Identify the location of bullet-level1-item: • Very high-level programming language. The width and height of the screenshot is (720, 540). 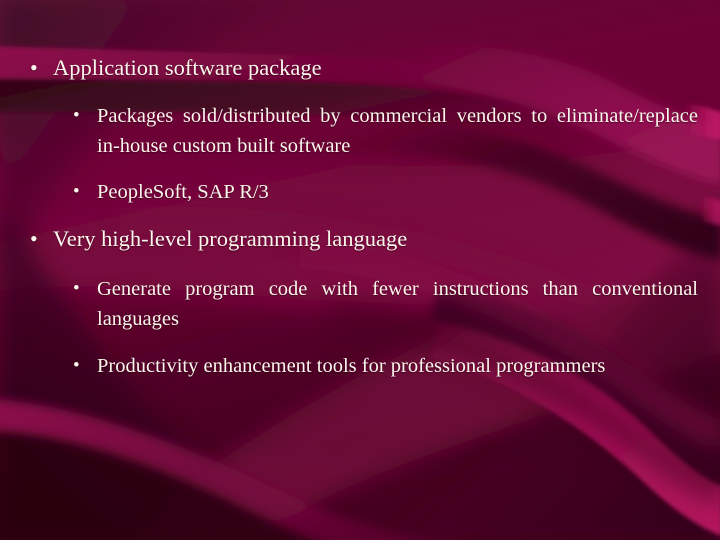
(360, 239).